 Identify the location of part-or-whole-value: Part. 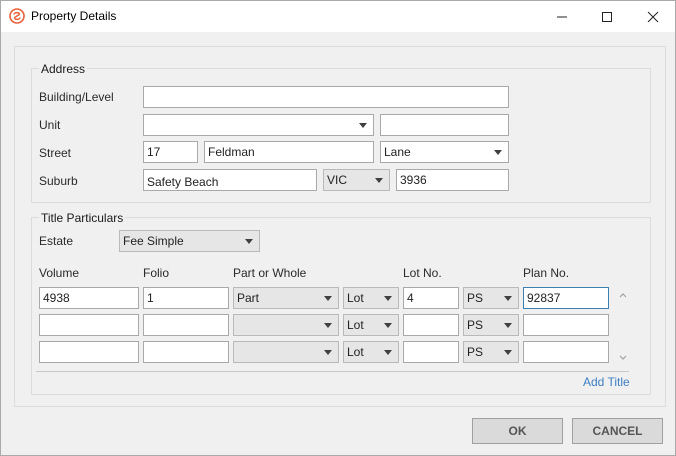
(248, 298).